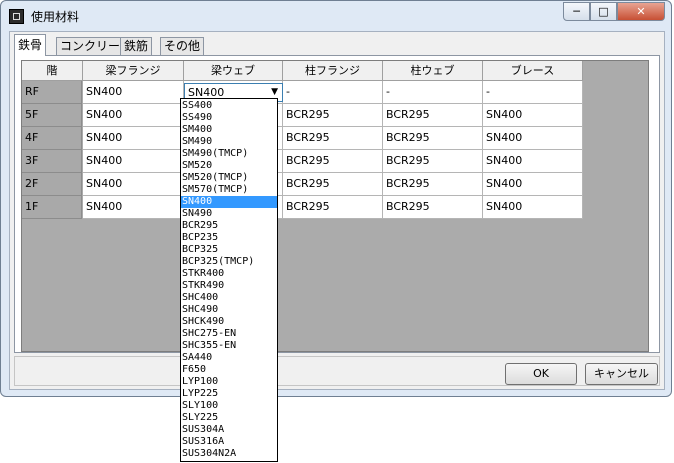 The width and height of the screenshot is (674, 463). Describe the element at coordinates (336, 16) in the screenshot. I see `title-bar: 使用材料 ─ □ ✕` at that location.